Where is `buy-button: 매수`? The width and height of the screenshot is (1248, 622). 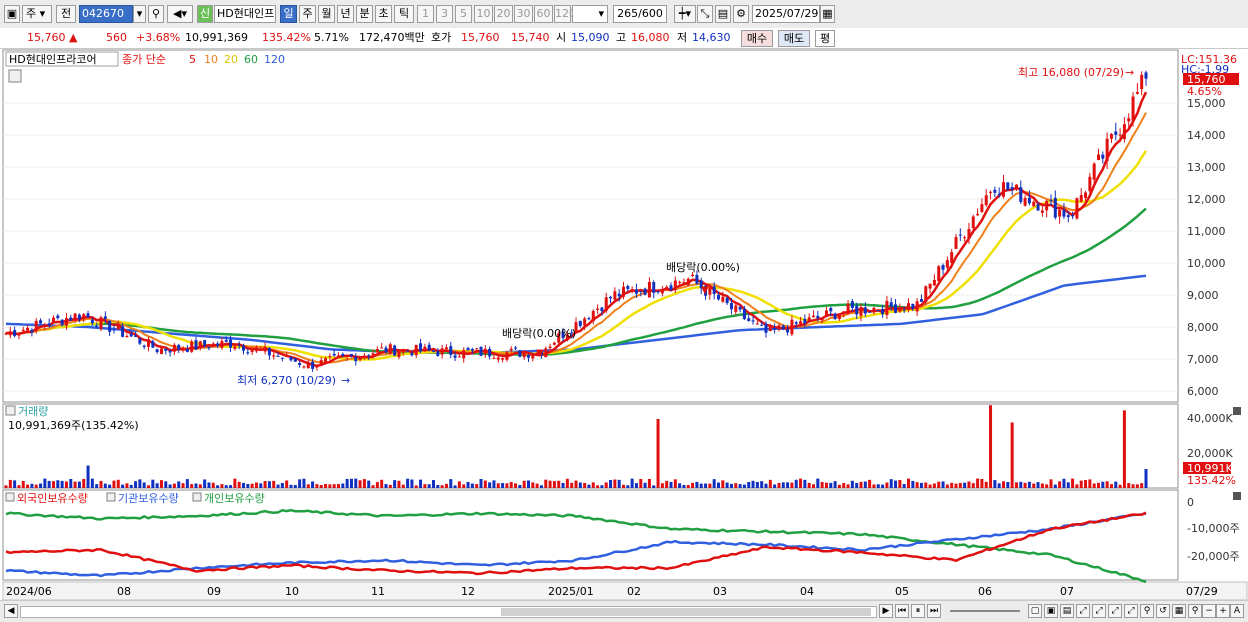 buy-button: 매수 is located at coordinates (757, 38).